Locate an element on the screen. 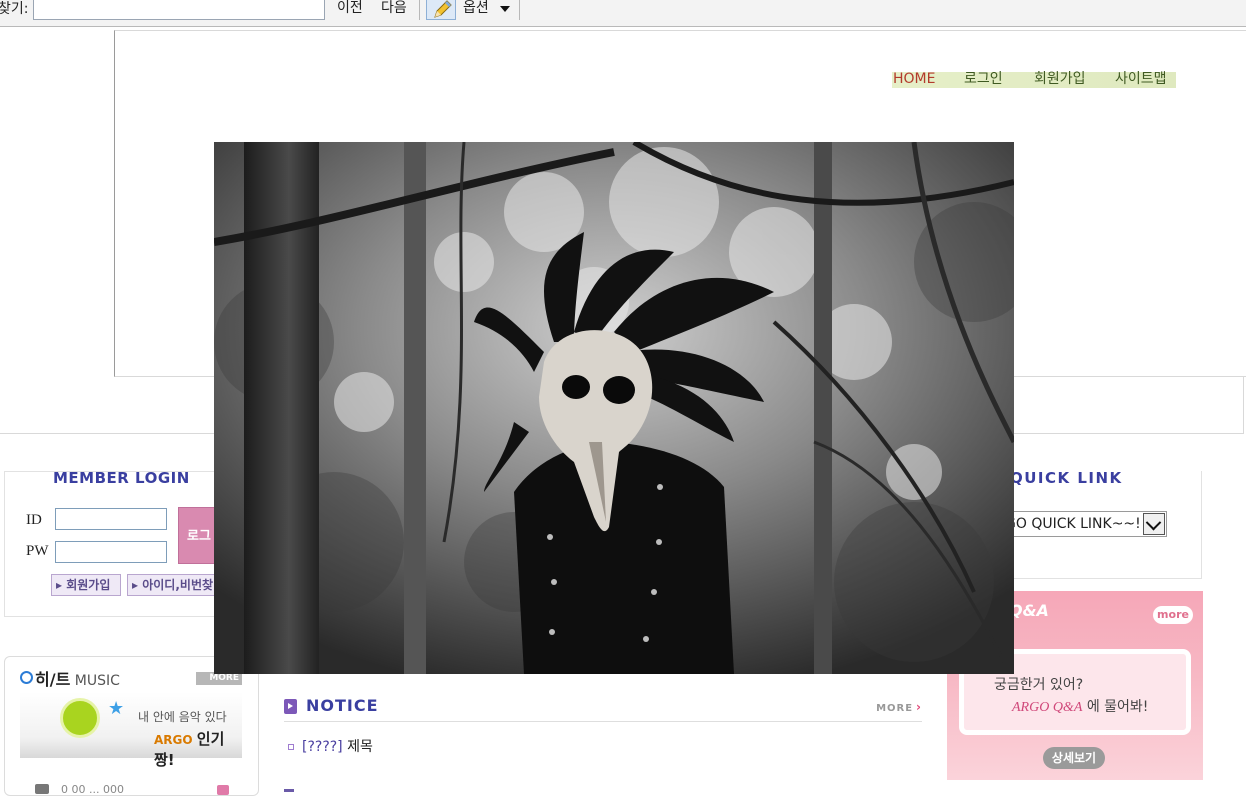 Image resolution: width=1246 pixels, height=796 pixels. nav-home-link: HOME is located at coordinates (914, 79).